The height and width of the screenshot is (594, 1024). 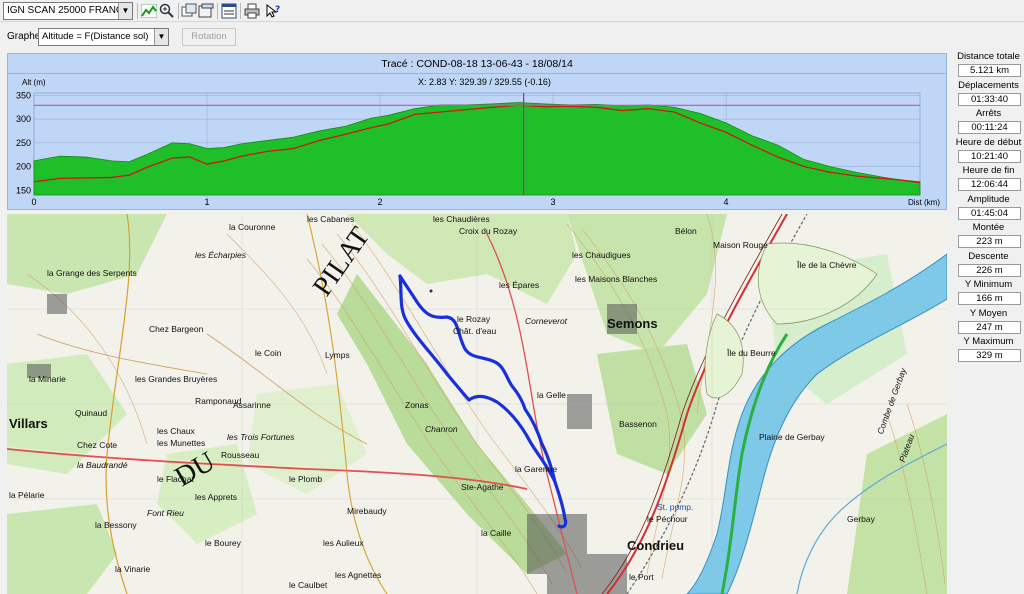 I want to click on y-tick-label: 300, so click(x=23, y=119).